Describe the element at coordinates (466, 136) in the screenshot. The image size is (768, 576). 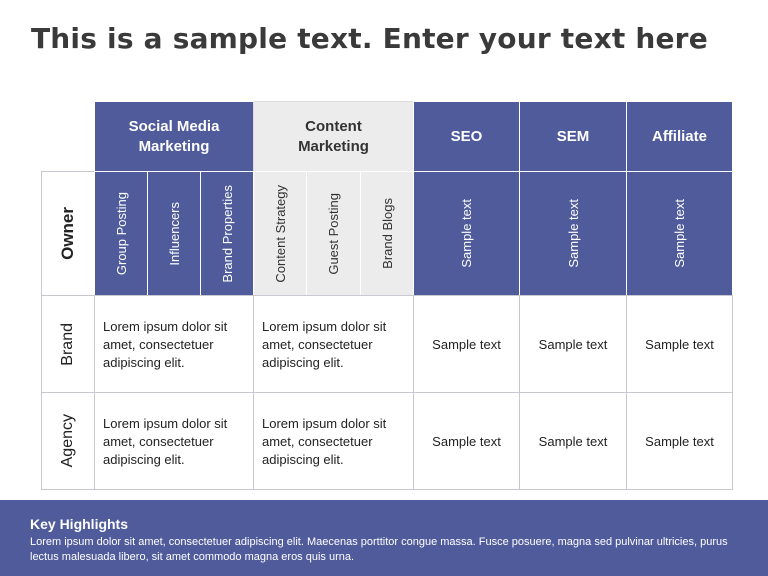
I see `header-seo: SEO` at that location.